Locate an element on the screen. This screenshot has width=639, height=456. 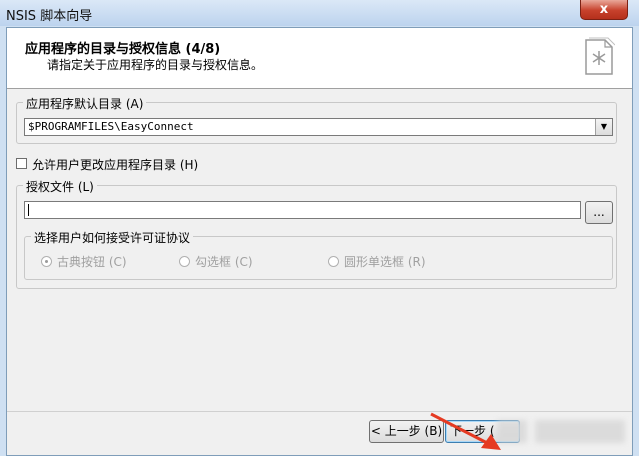
allow-change-dir-checkbox is located at coordinates (21, 163).